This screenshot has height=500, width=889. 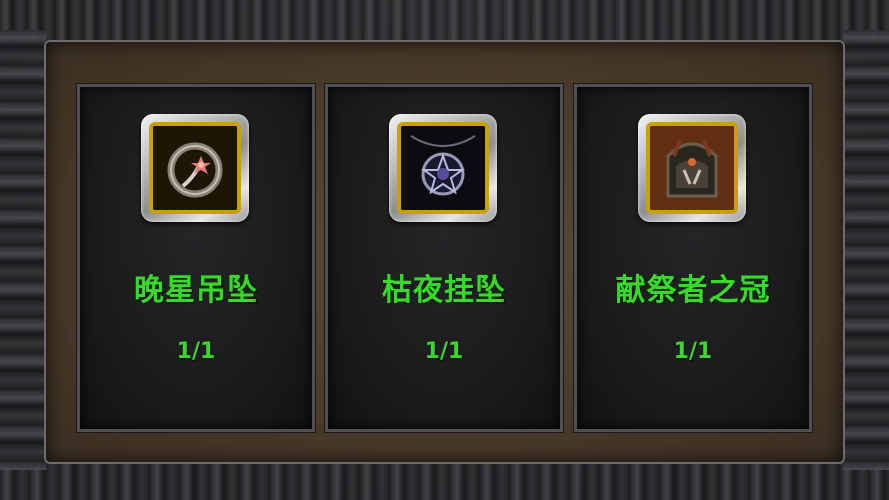 I want to click on pentagram-necklace-icon, so click(x=443, y=168).